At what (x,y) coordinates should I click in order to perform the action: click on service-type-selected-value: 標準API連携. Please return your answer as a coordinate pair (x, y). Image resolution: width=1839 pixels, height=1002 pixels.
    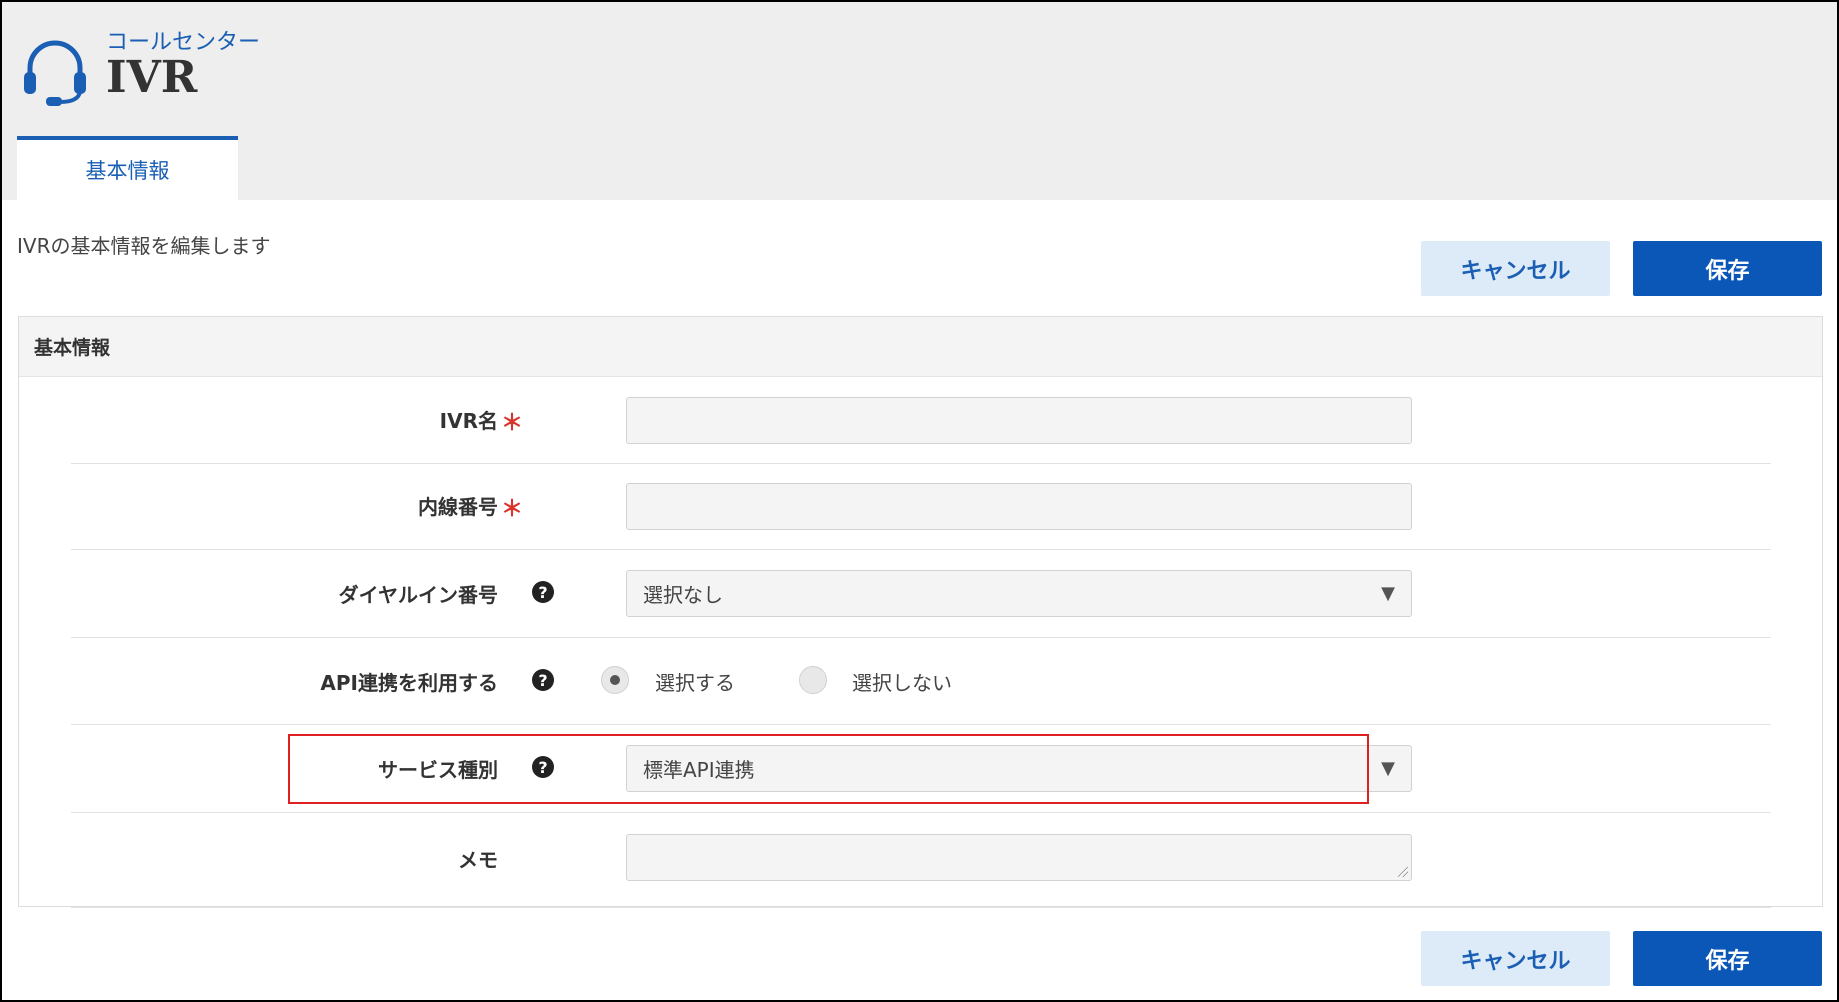
    Looking at the image, I should click on (699, 770).